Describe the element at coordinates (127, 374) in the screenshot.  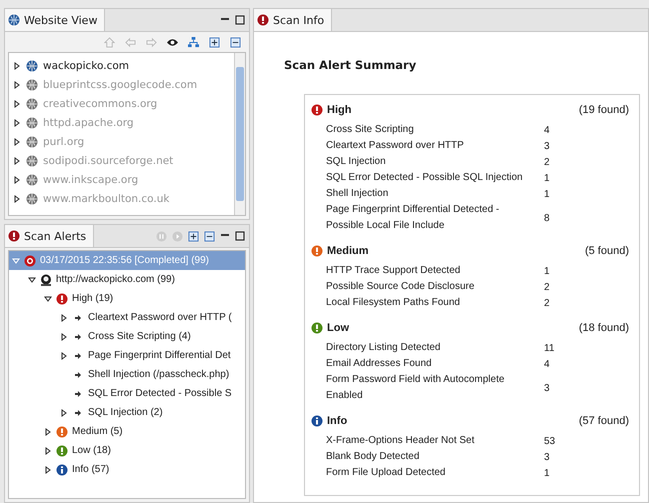
I see `tree-item: Shell Injection (/passcheck.php)` at that location.